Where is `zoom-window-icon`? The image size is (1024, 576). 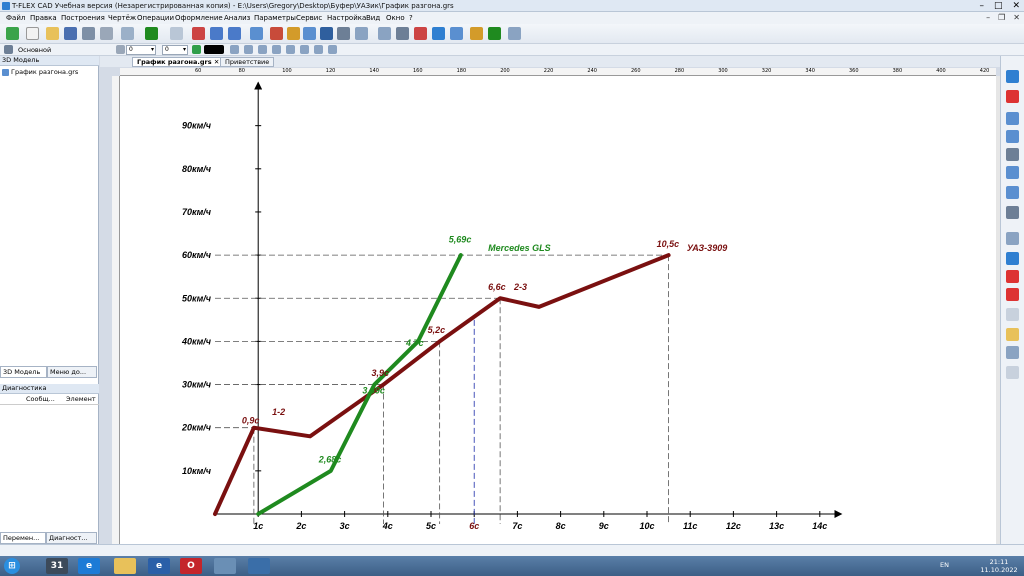
zoom-window-icon is located at coordinates (1012, 172).